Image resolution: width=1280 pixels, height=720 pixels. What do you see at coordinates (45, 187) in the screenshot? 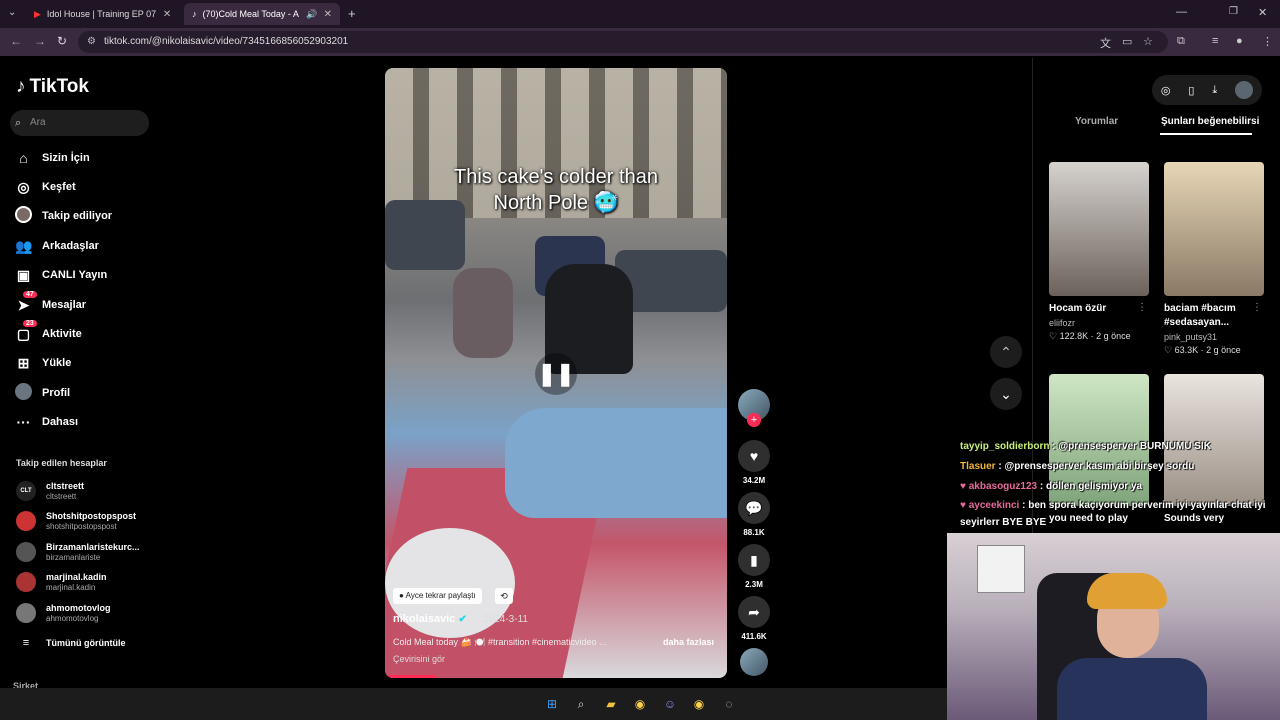
I see `nav-explore: ◎ Keşfet` at bounding box center [45, 187].